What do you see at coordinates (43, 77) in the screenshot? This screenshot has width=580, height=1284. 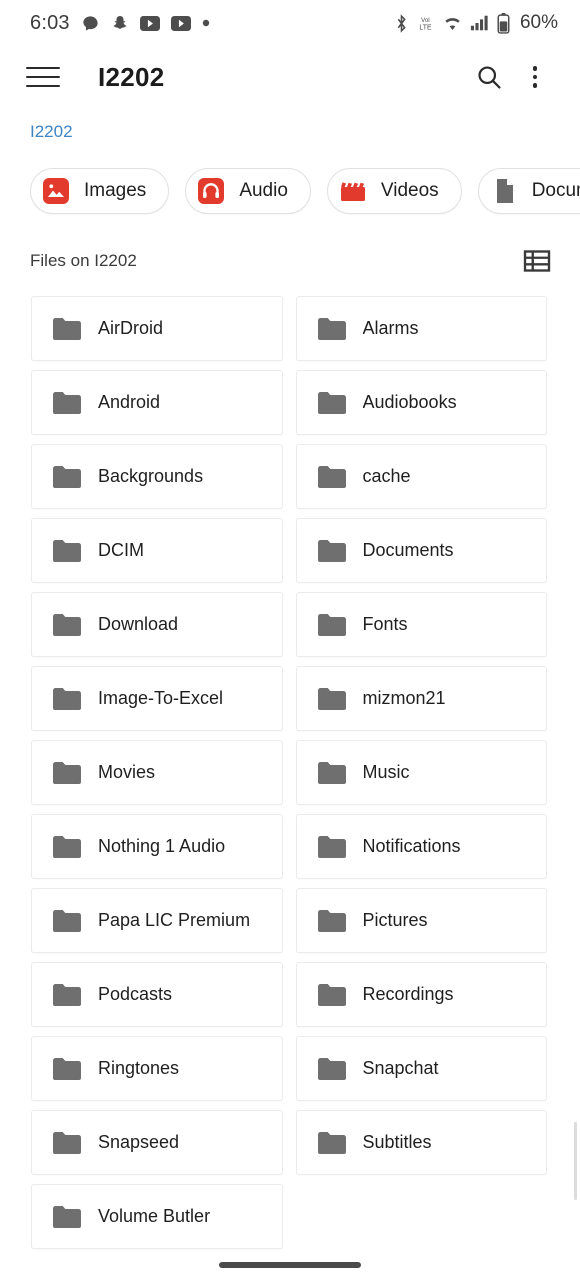 I see `hamburger-menu-icon` at bounding box center [43, 77].